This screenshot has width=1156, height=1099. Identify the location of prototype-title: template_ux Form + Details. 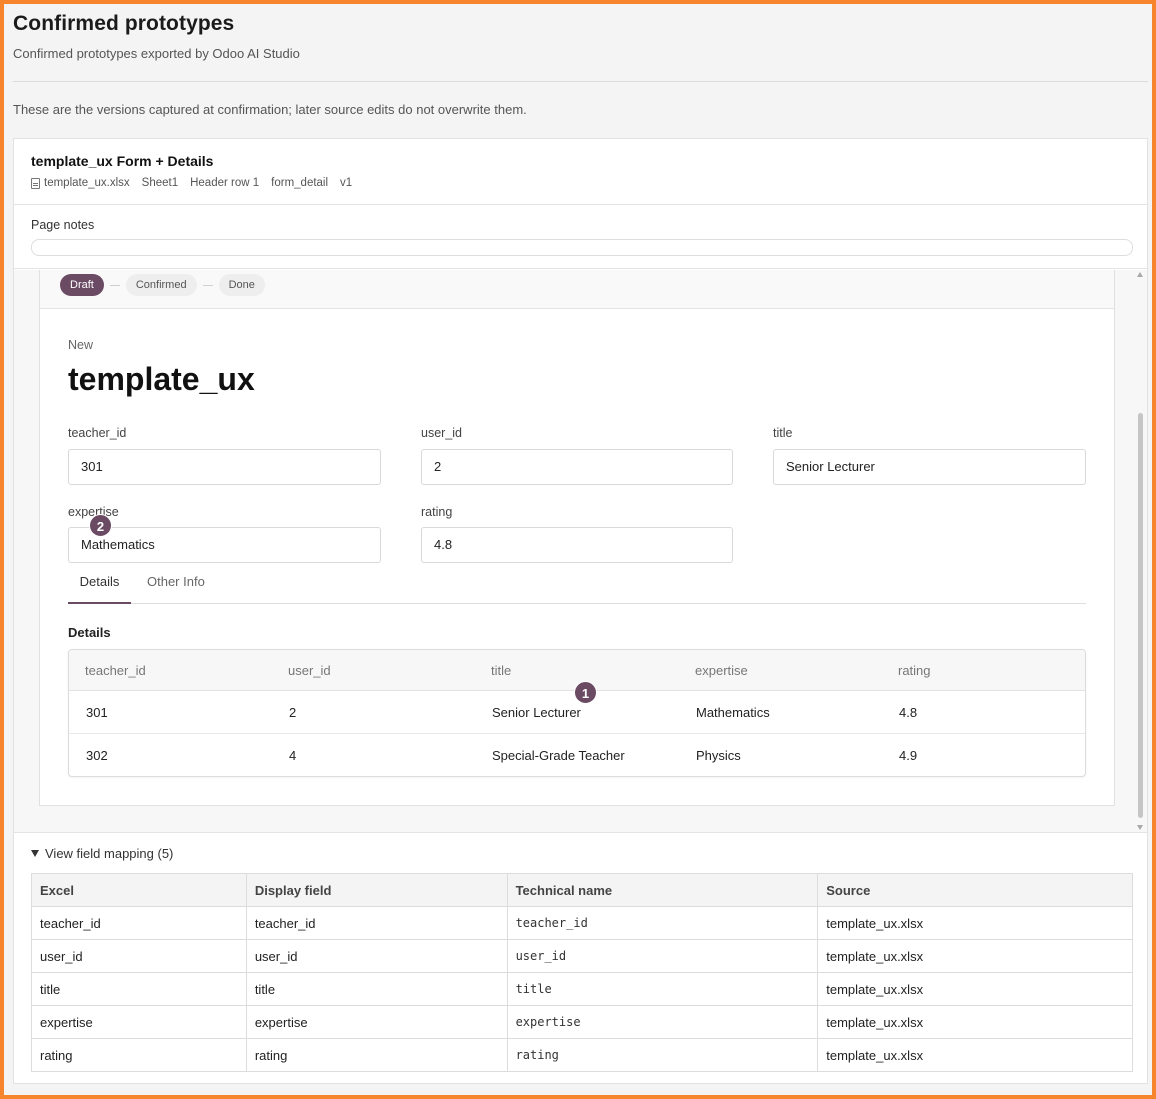
(122, 161).